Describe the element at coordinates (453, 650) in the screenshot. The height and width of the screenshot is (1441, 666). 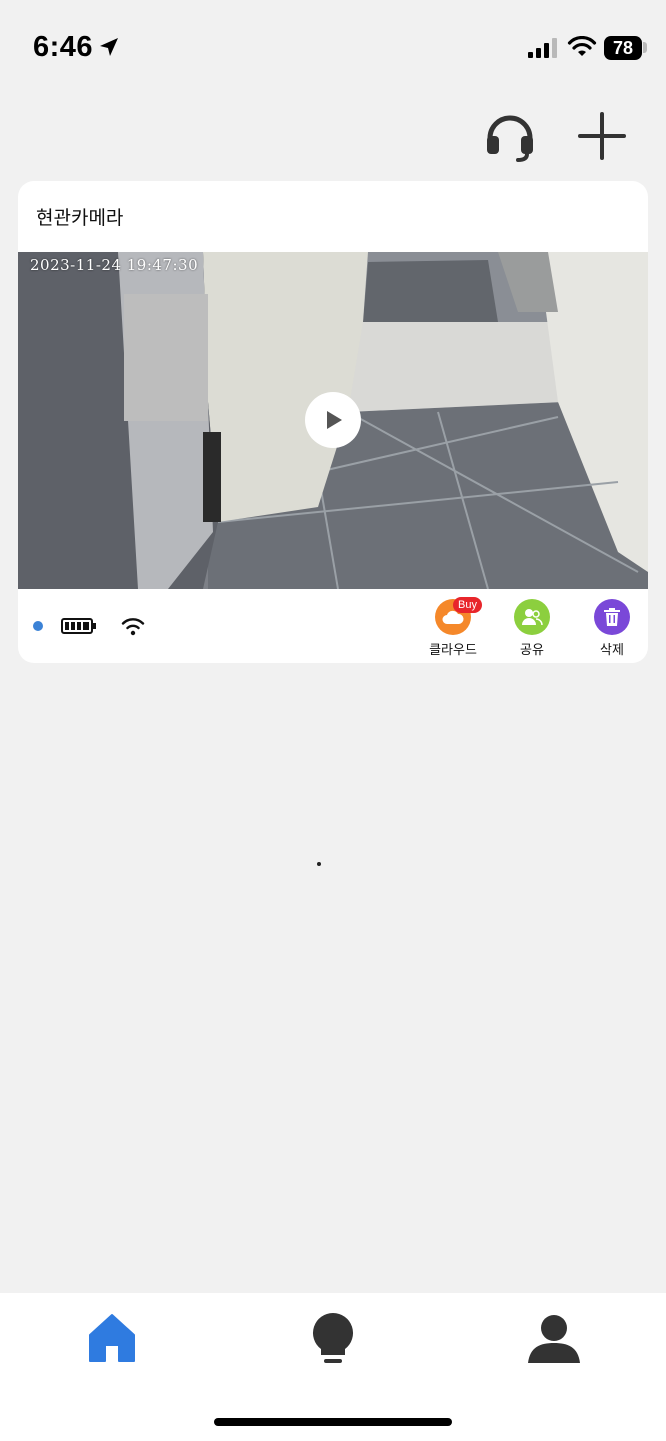
I see `cloud-action-label: 클라우드` at that location.